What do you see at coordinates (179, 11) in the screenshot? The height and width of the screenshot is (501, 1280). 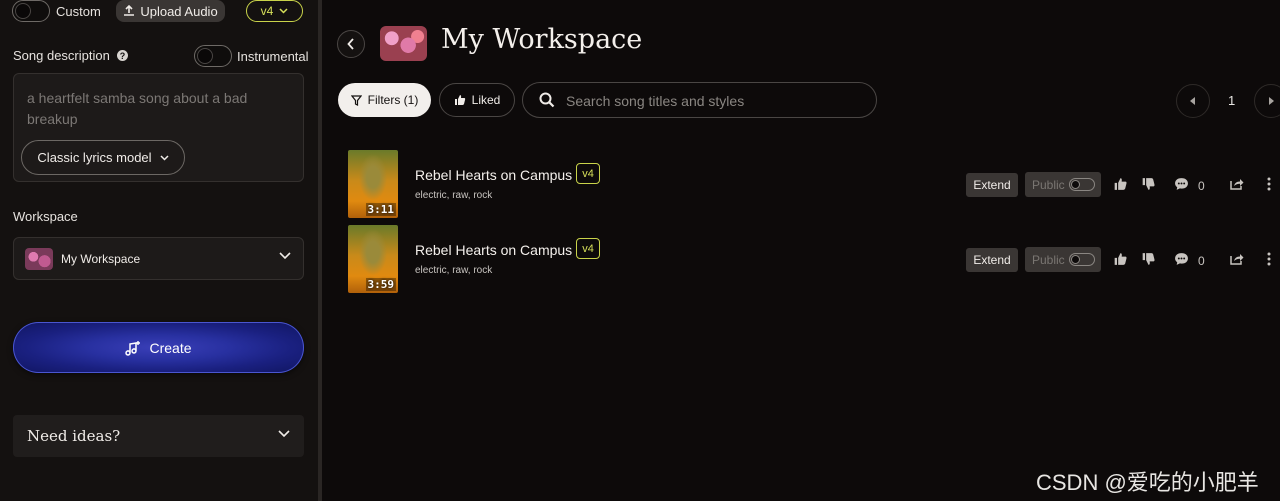 I see `upload-audio-label: Upload Audio` at bounding box center [179, 11].